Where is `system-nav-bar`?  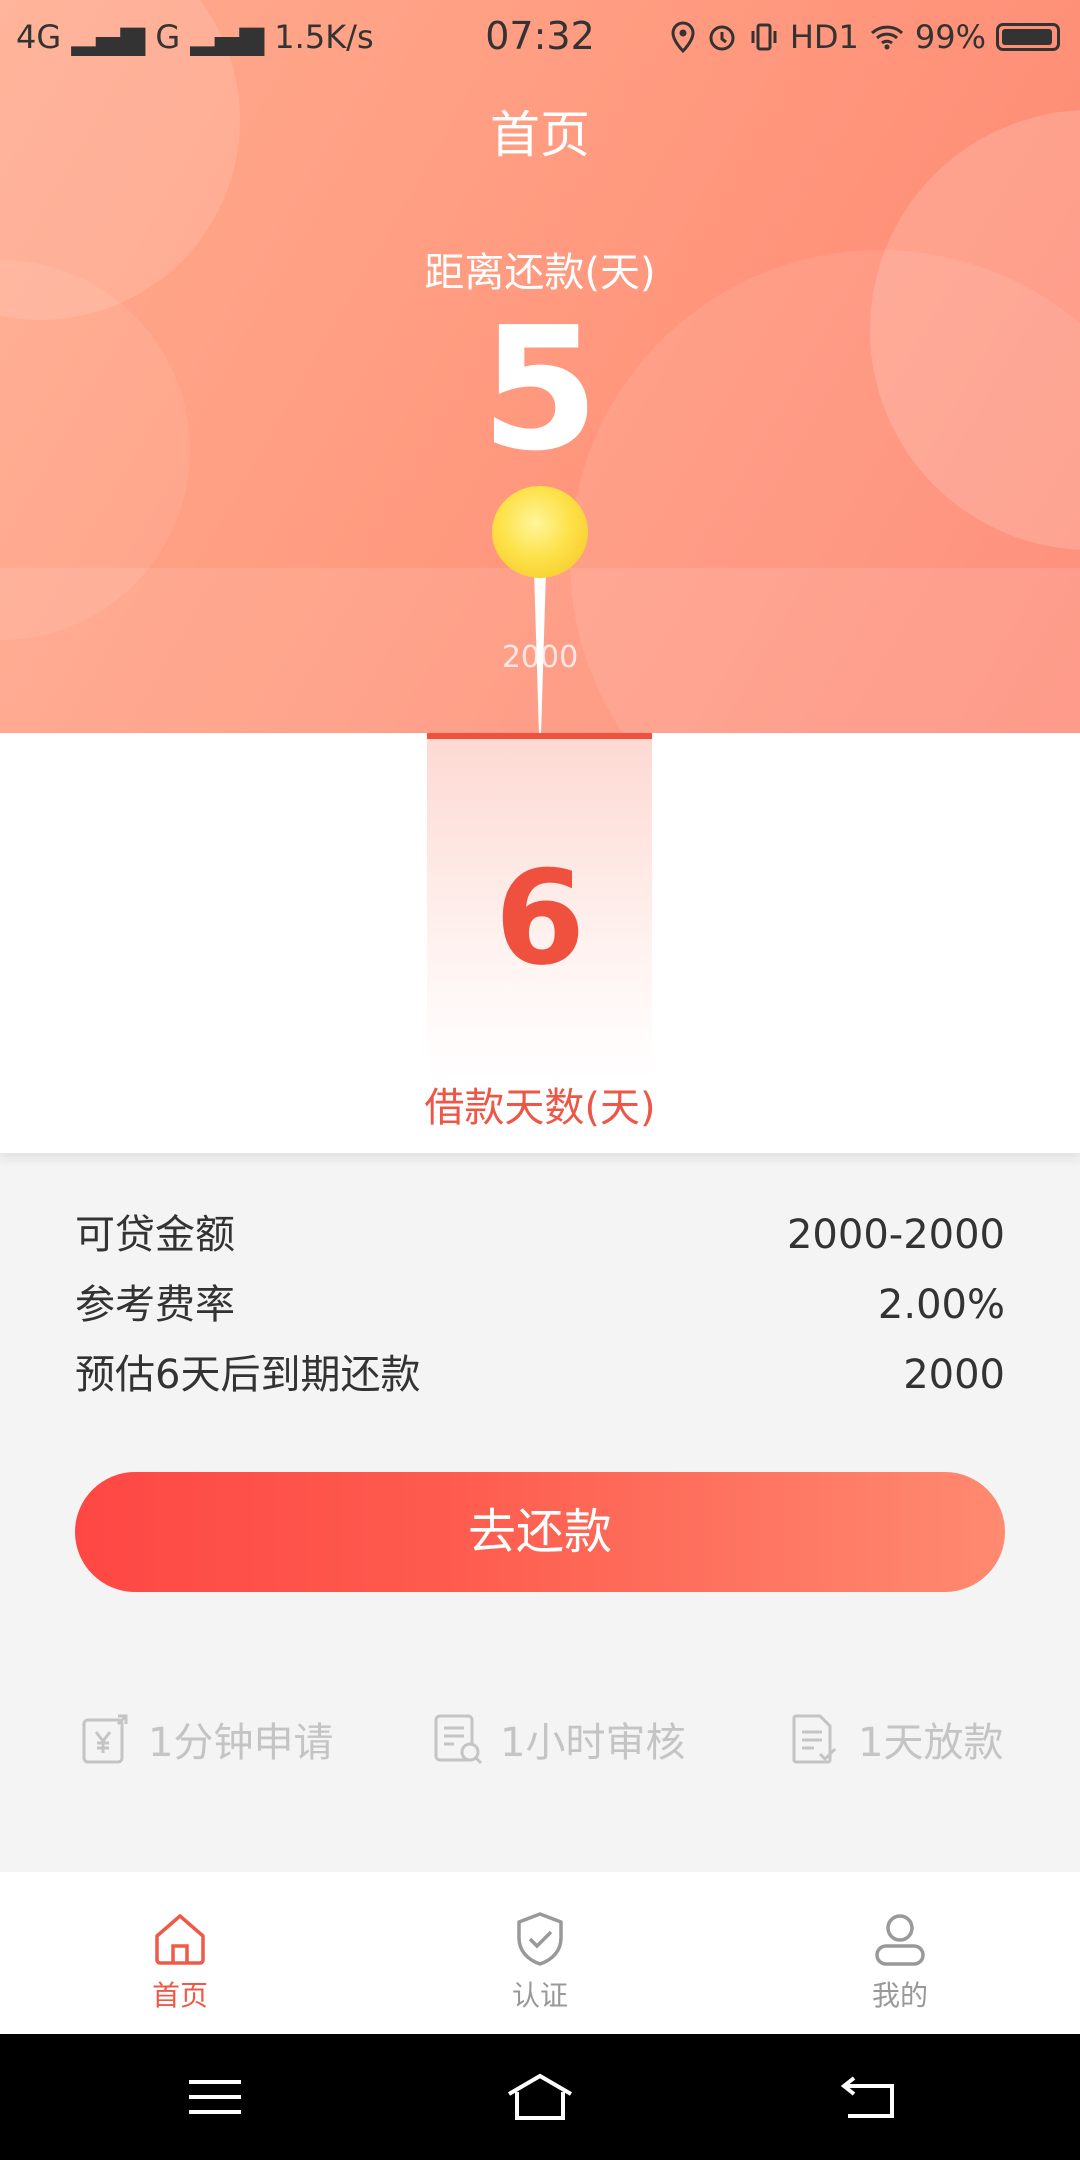
system-nav-bar is located at coordinates (540, 2097).